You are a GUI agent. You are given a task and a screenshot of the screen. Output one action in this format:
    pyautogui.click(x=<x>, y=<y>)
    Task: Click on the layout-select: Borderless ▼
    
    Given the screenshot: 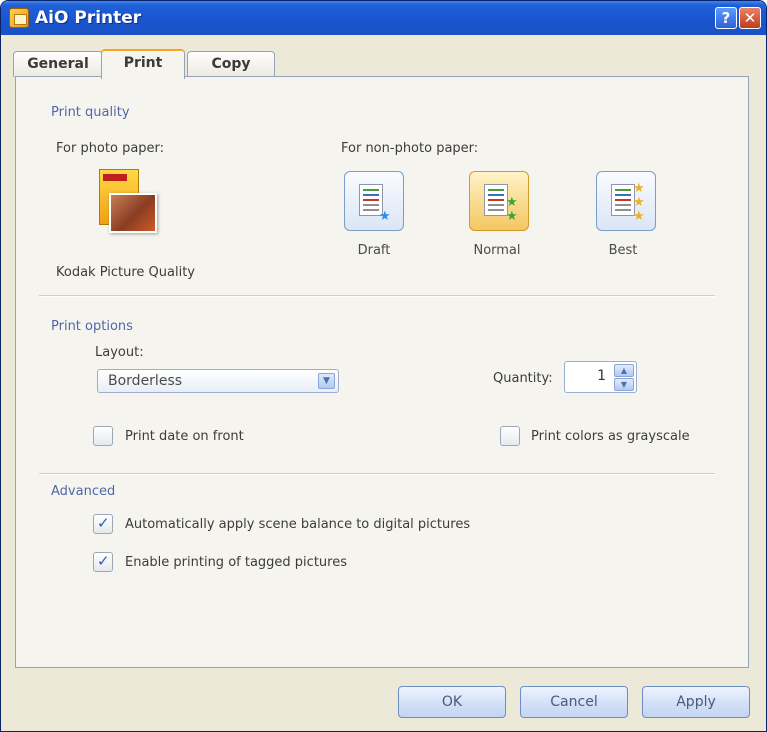 What is the action you would take?
    pyautogui.click(x=218, y=381)
    